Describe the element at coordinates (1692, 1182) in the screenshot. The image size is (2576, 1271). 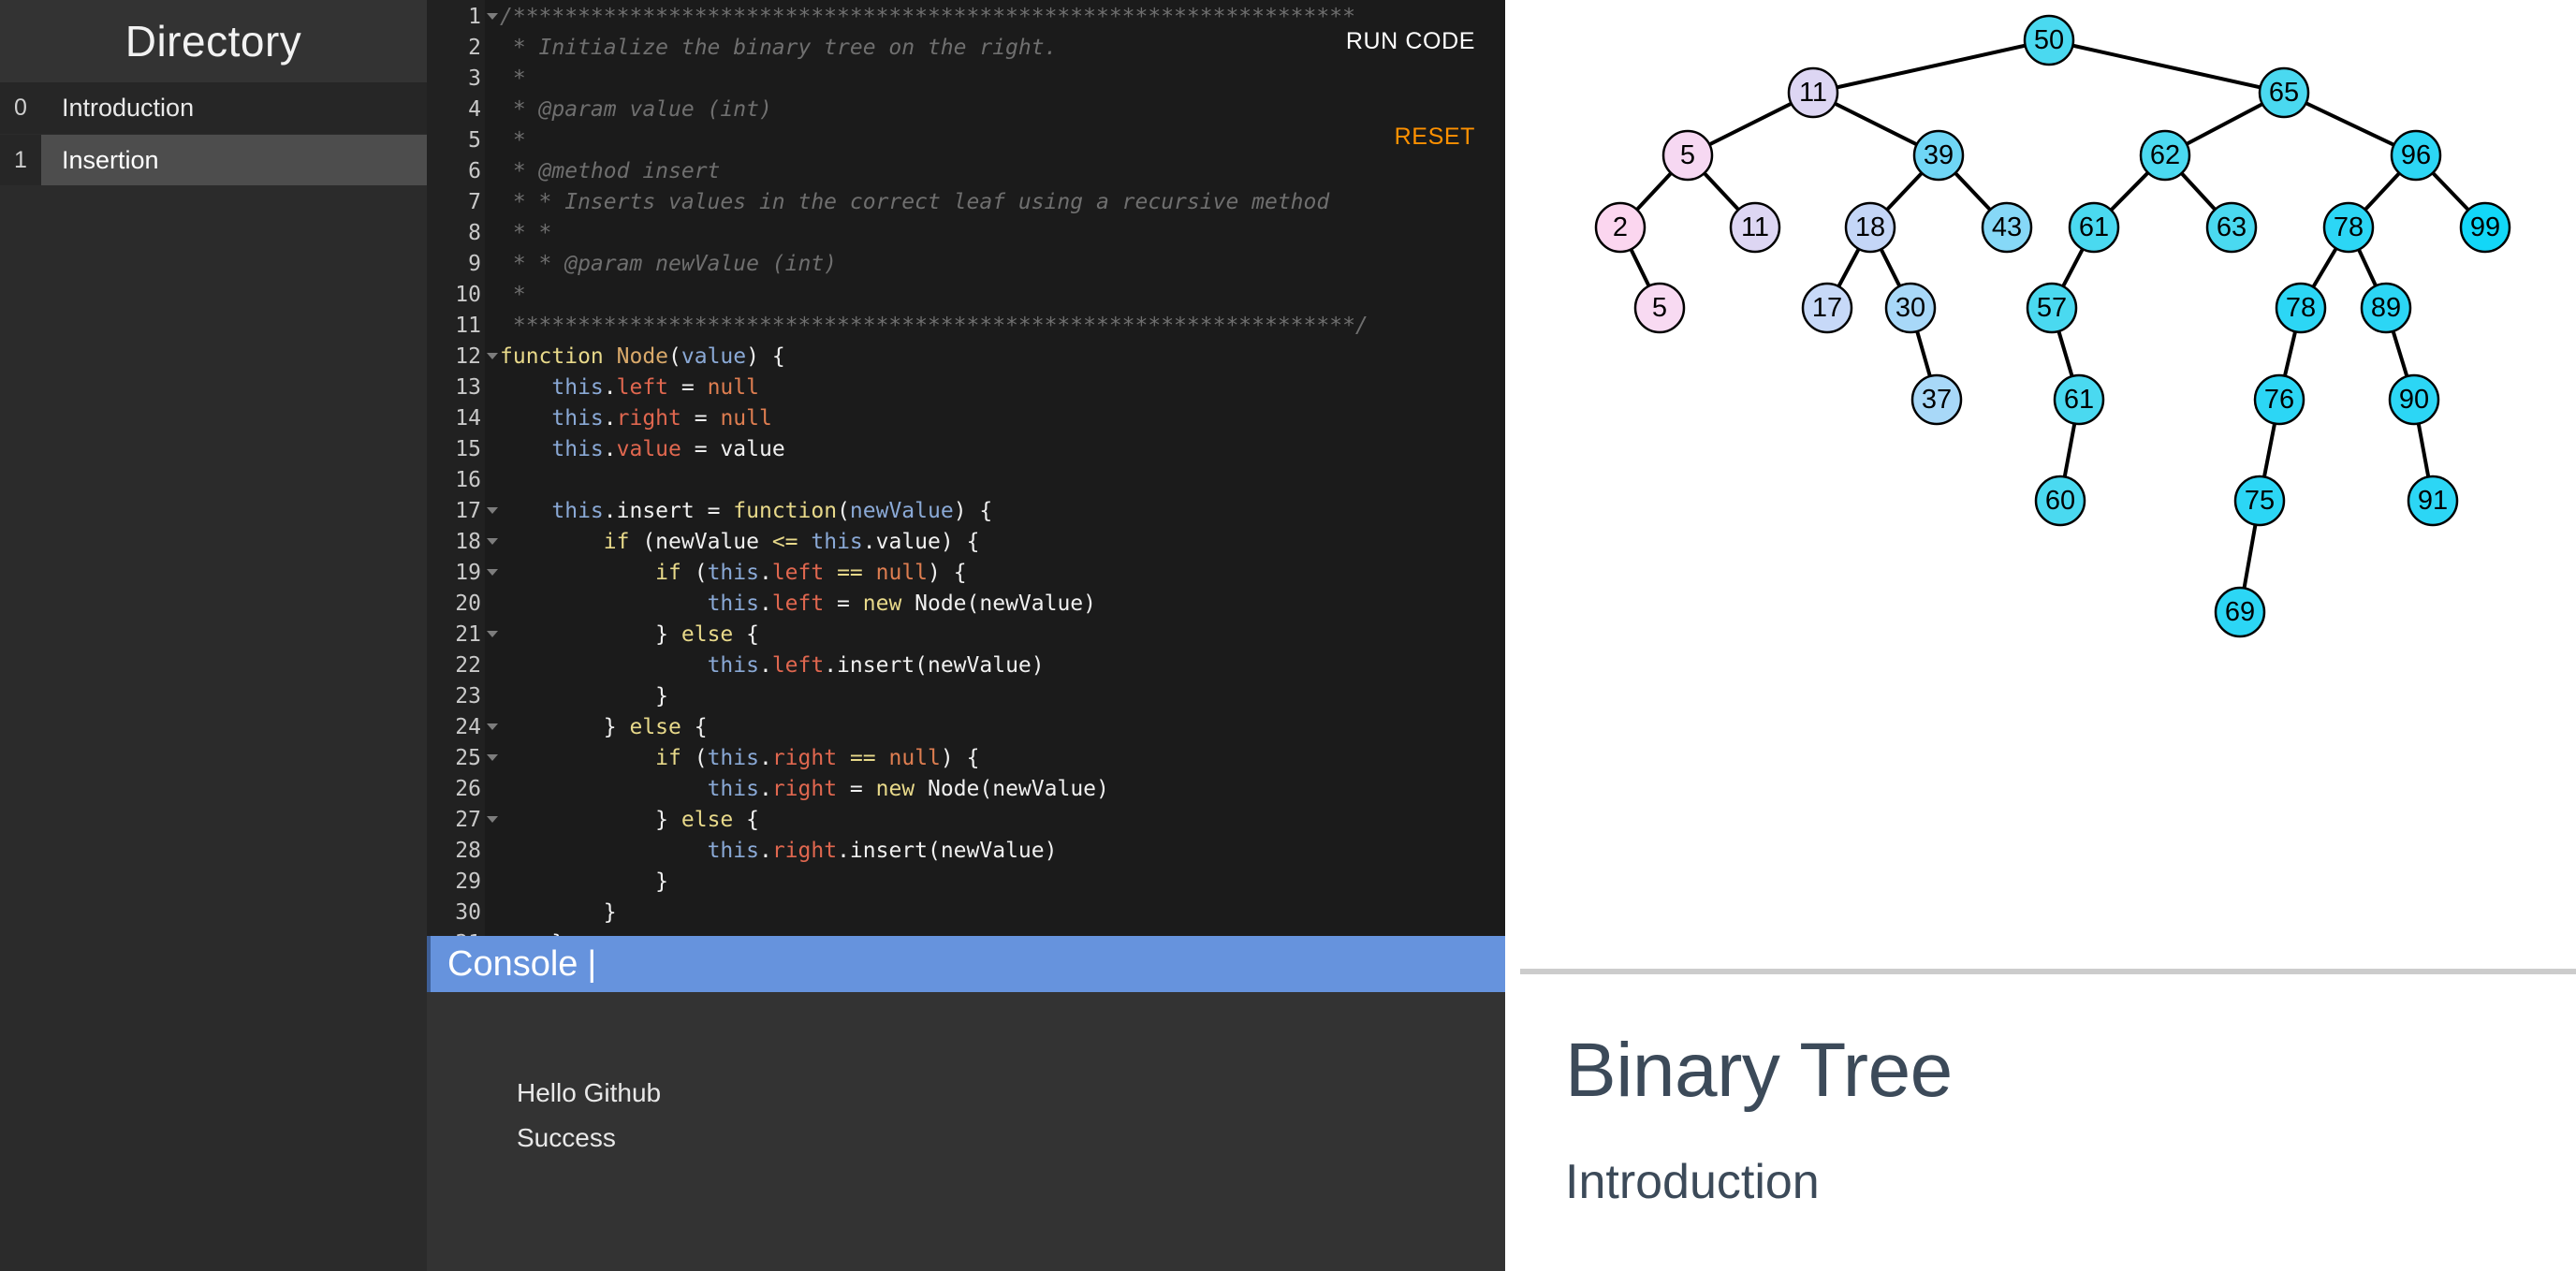
I see `page-subtitle: Introduction` at that location.